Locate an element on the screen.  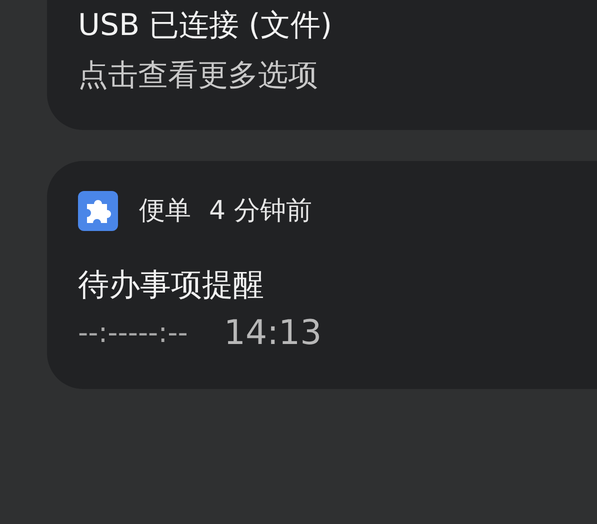
notification-time: 4 分钟前 is located at coordinates (260, 211).